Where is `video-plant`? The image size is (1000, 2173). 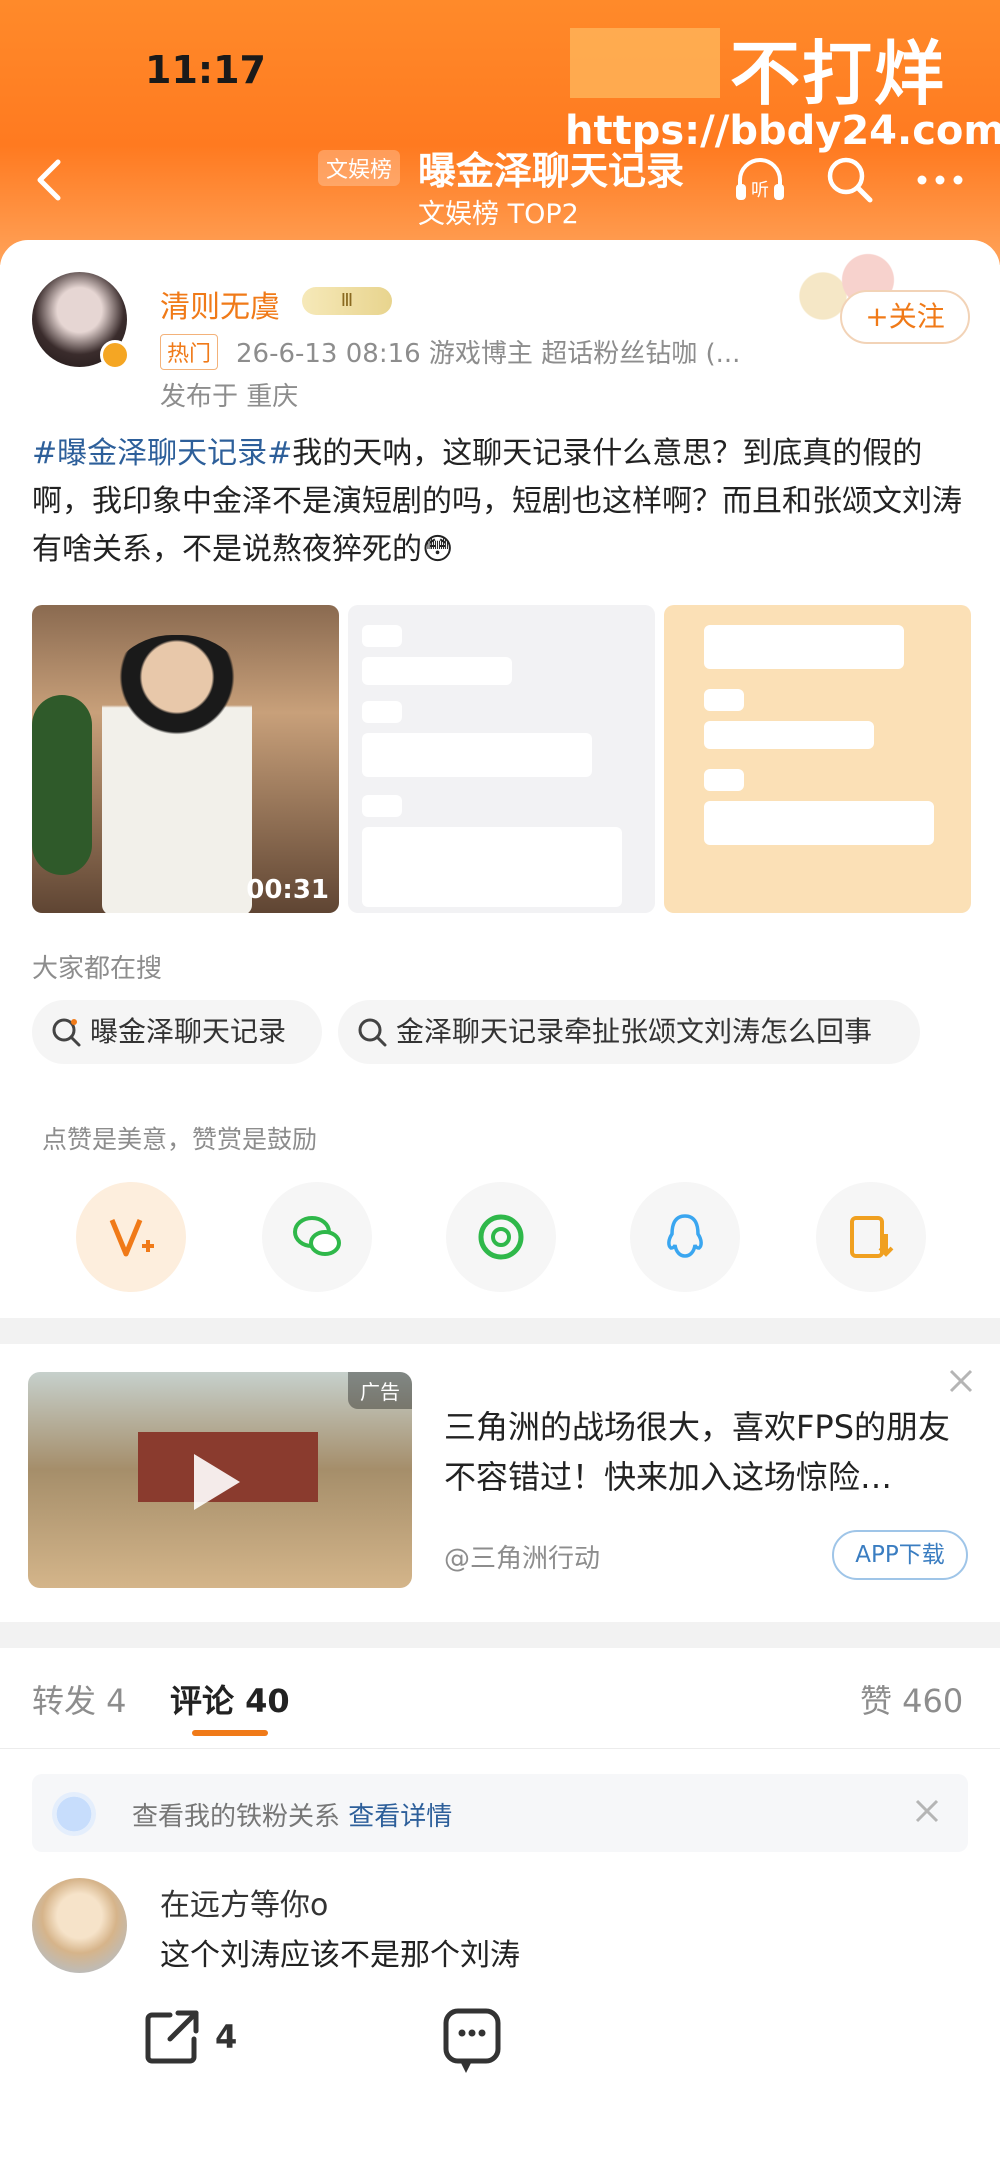 video-plant is located at coordinates (62, 785).